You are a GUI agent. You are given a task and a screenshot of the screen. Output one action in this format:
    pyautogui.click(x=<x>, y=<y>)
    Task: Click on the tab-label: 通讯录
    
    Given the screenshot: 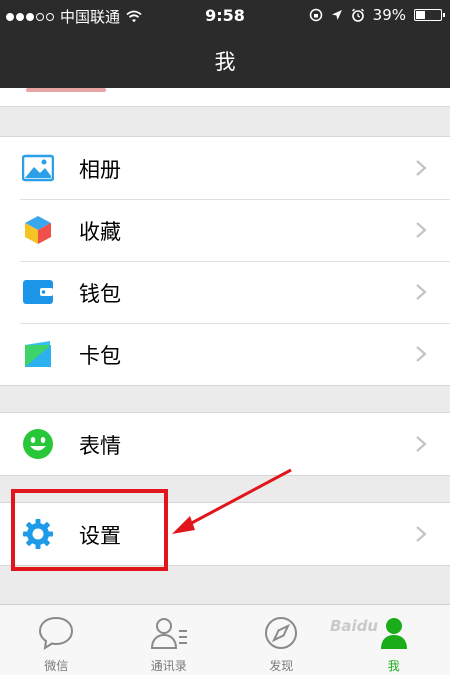 What is the action you would take?
    pyautogui.click(x=168, y=666)
    